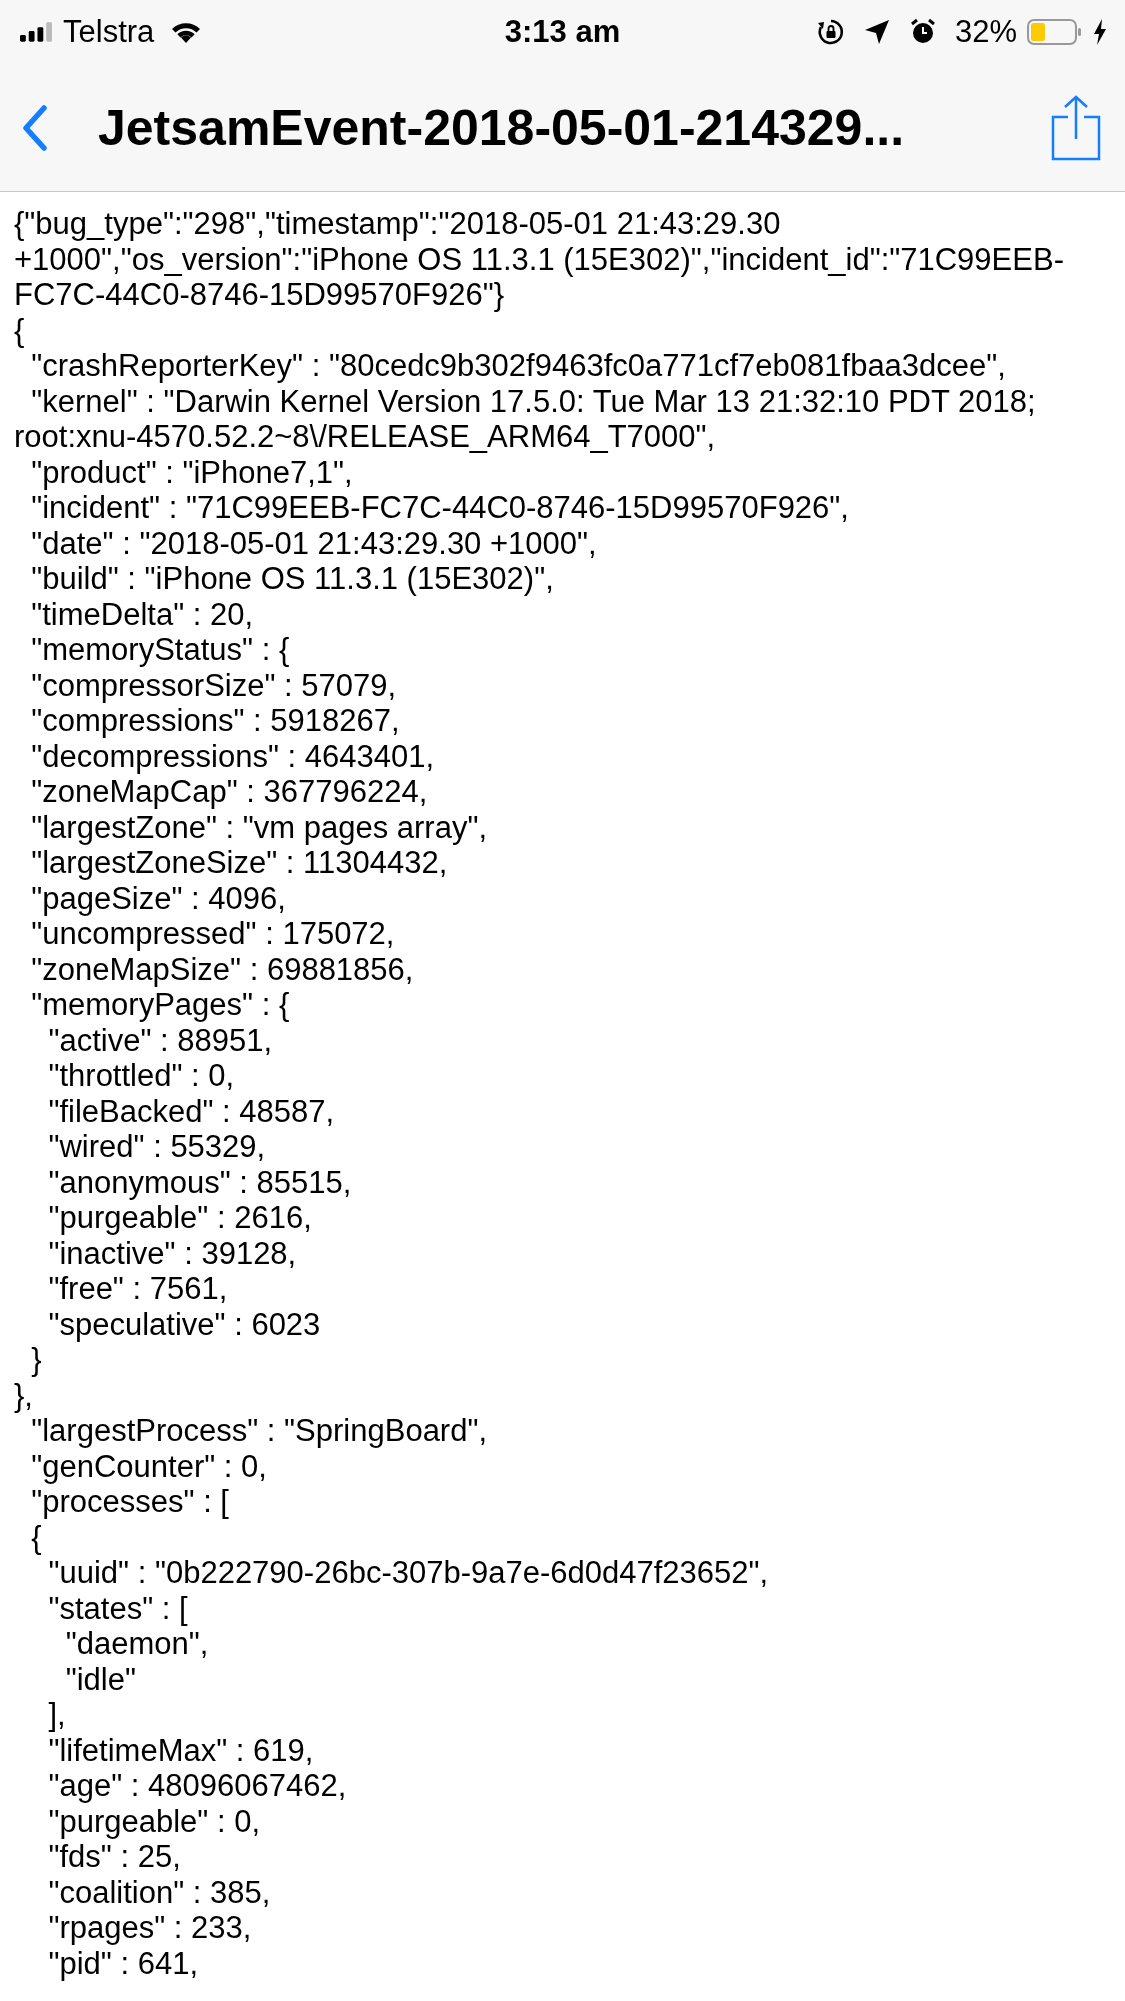  I want to click on charging-bolt-icon, so click(1100, 32).